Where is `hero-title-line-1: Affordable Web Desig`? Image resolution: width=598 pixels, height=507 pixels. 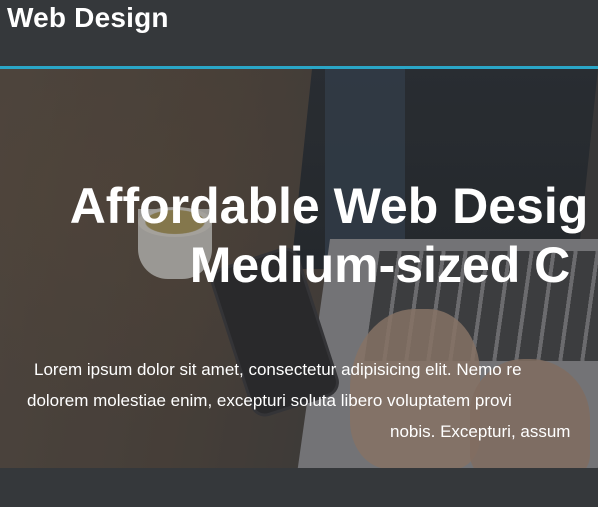 hero-title-line-1: Affordable Web Desig is located at coordinates (329, 206).